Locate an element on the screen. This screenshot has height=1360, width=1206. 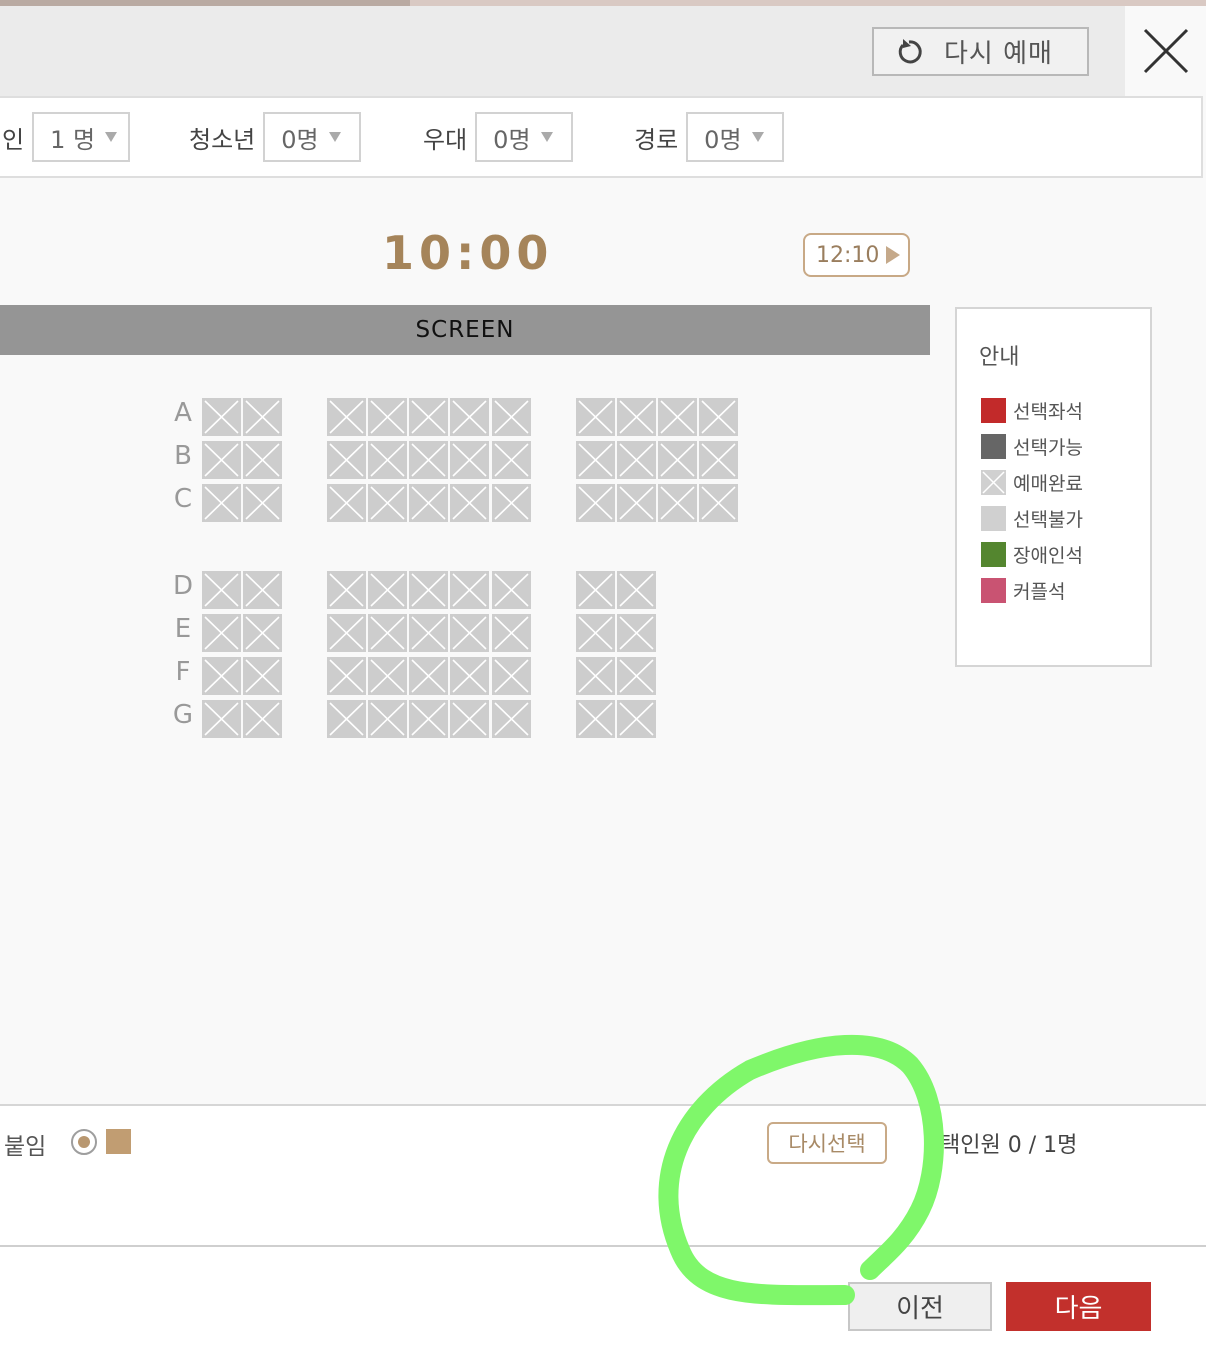
youth-count-select: 0명 is located at coordinates (312, 137).